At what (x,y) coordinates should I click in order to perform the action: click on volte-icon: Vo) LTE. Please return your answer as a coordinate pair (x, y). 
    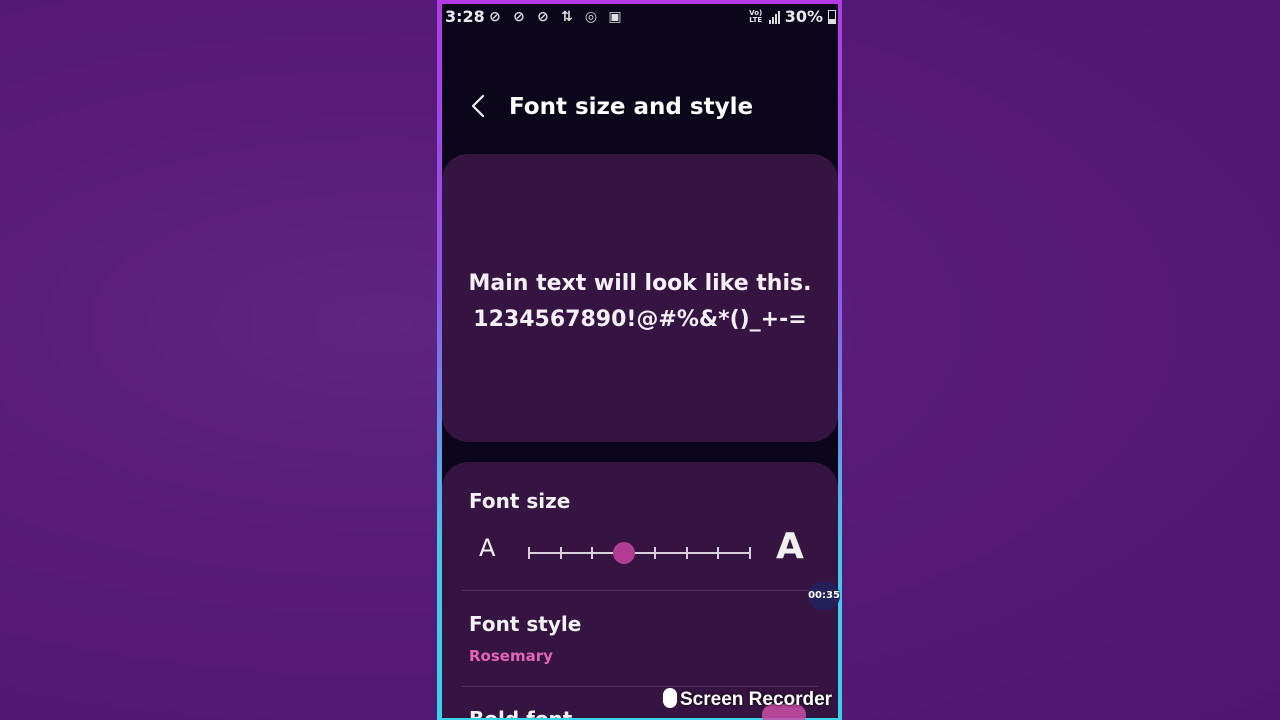
    Looking at the image, I should click on (756, 16).